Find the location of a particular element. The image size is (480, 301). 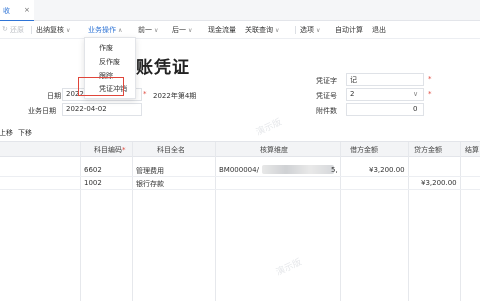

toolbar-cash-flow: 现金流量 is located at coordinates (222, 30).